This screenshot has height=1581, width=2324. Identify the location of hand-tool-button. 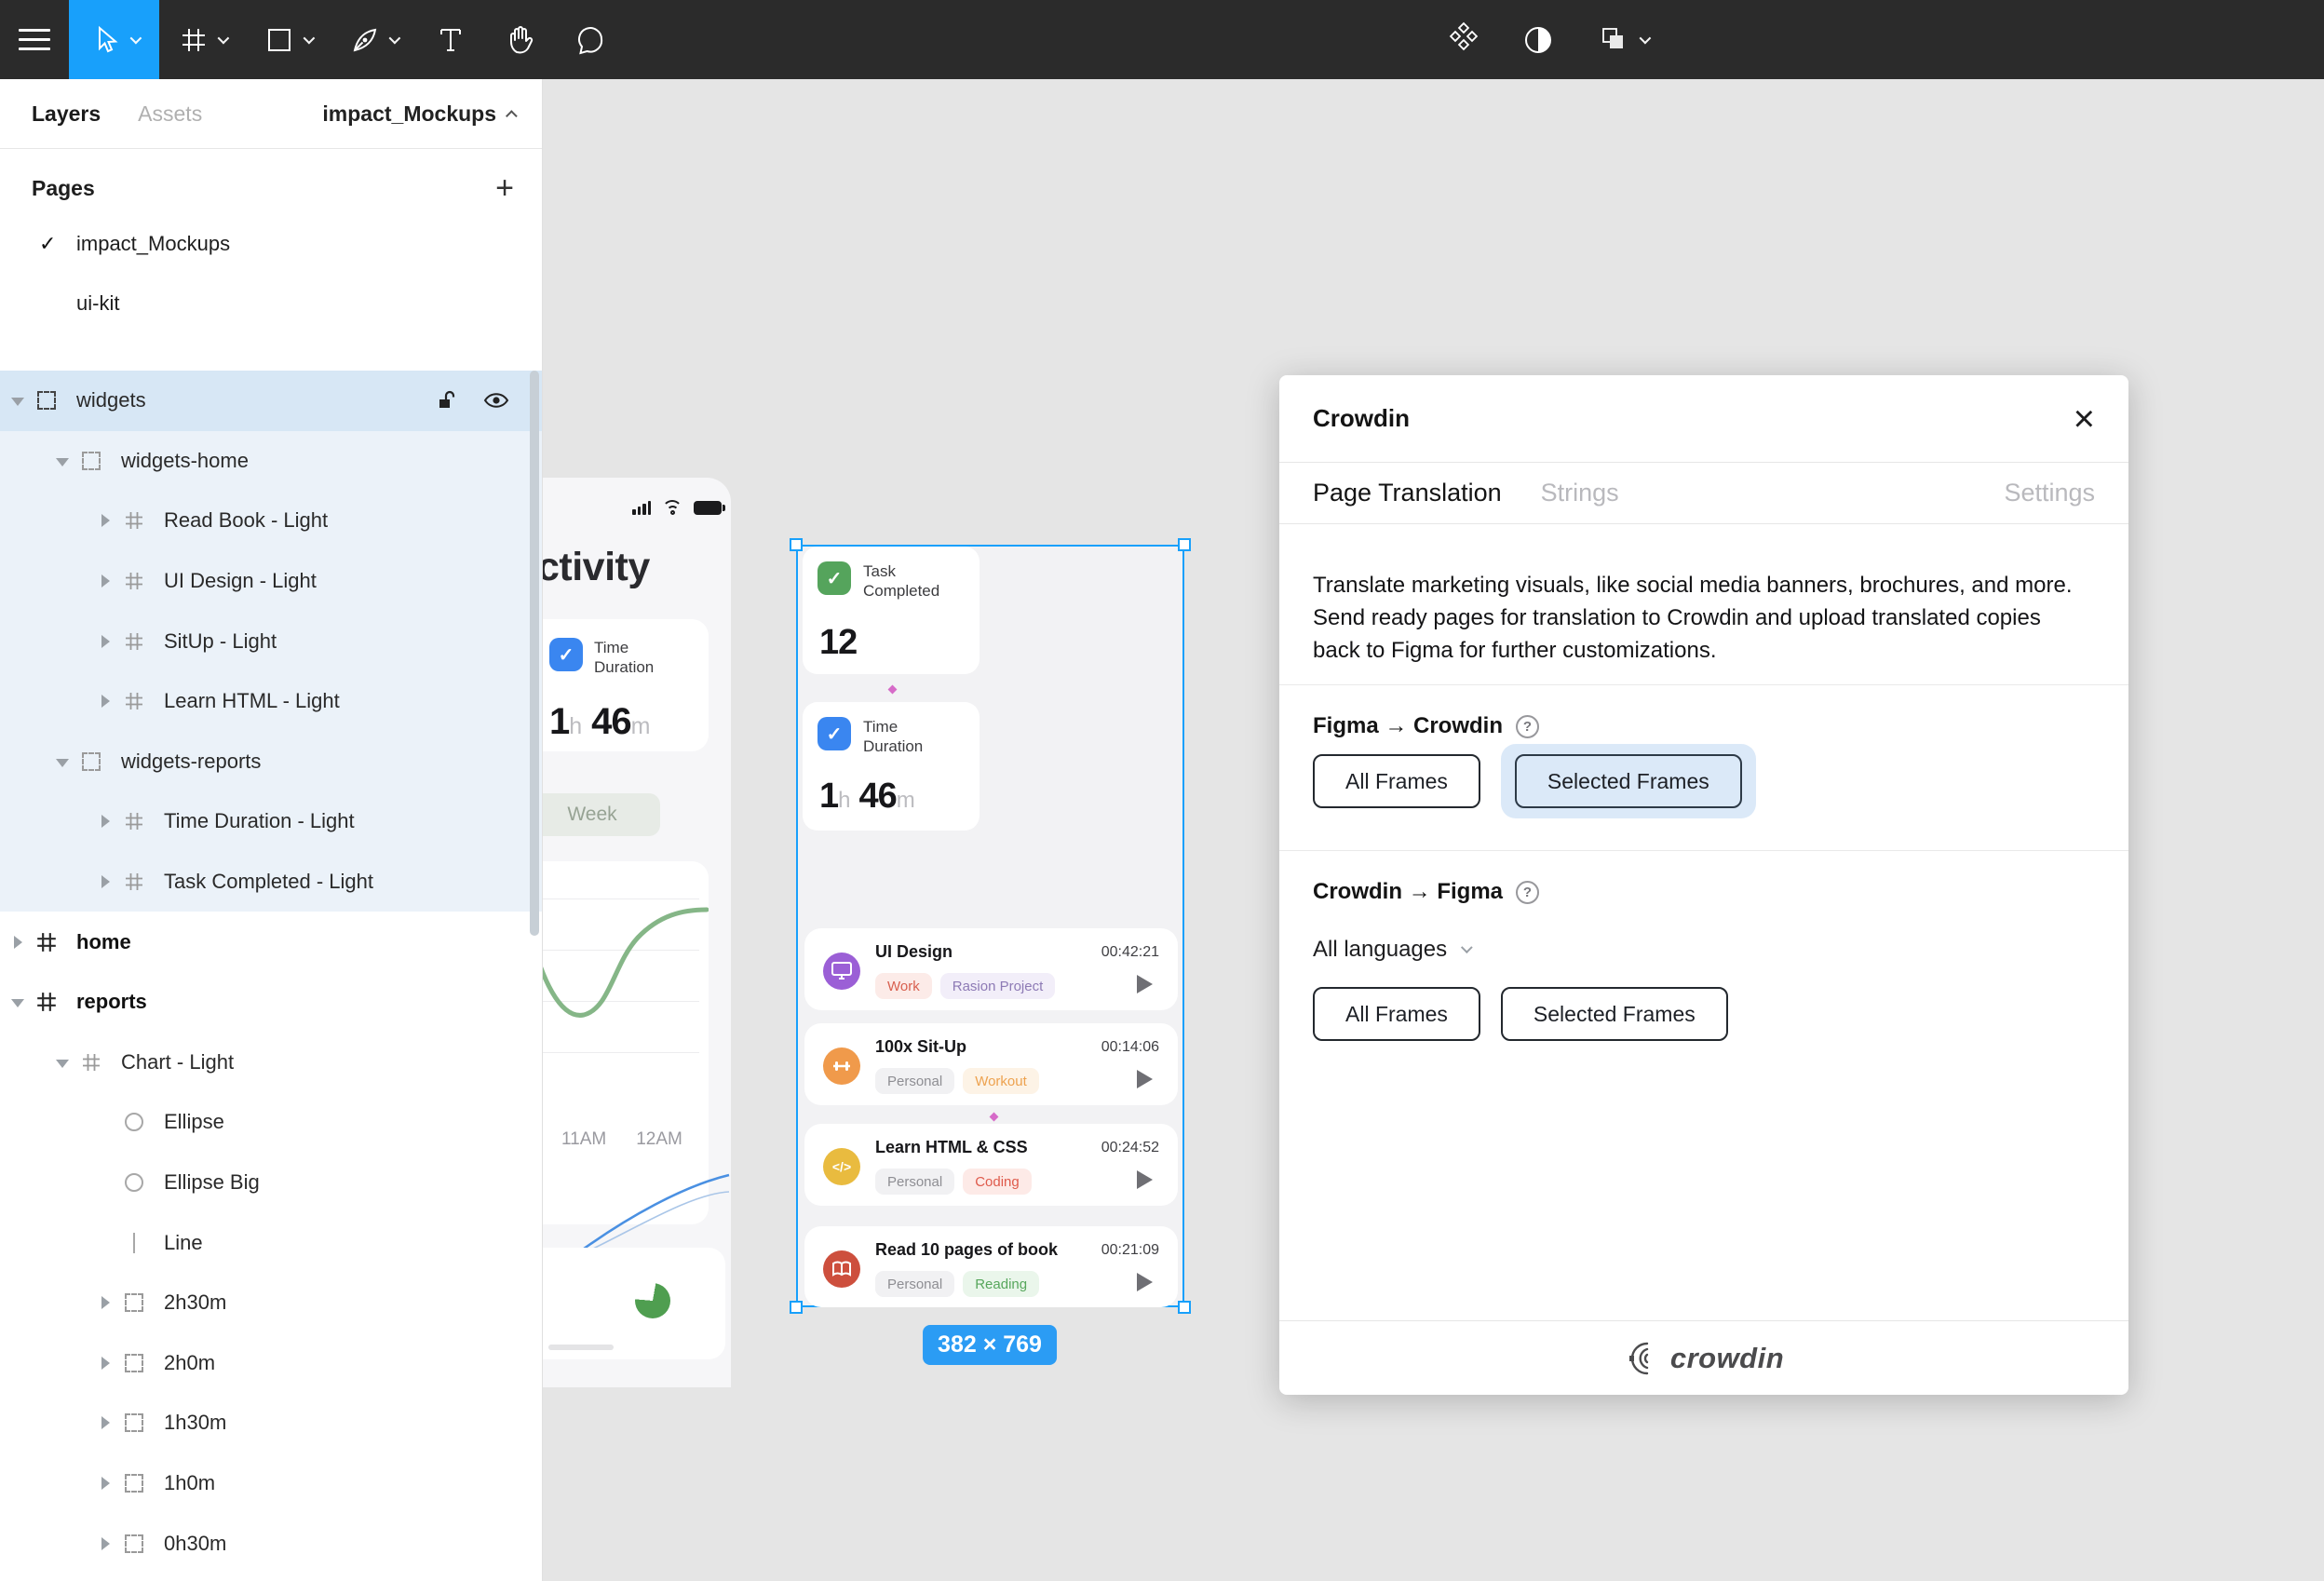
(520, 39).